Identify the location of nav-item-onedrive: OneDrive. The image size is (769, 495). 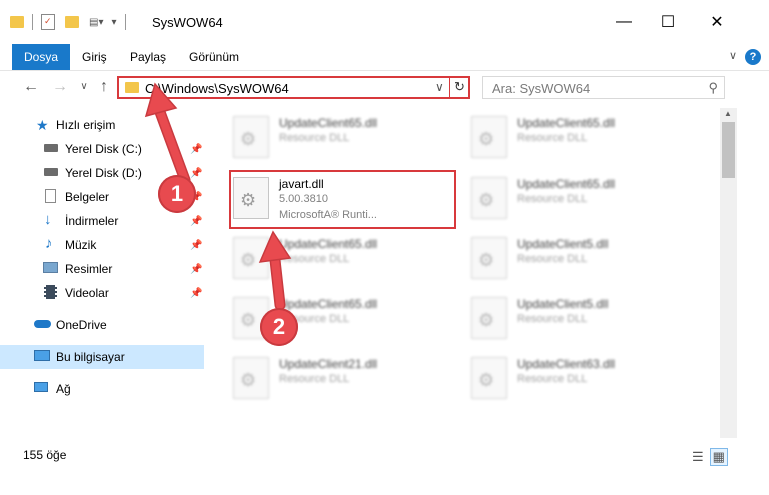
(102, 325).